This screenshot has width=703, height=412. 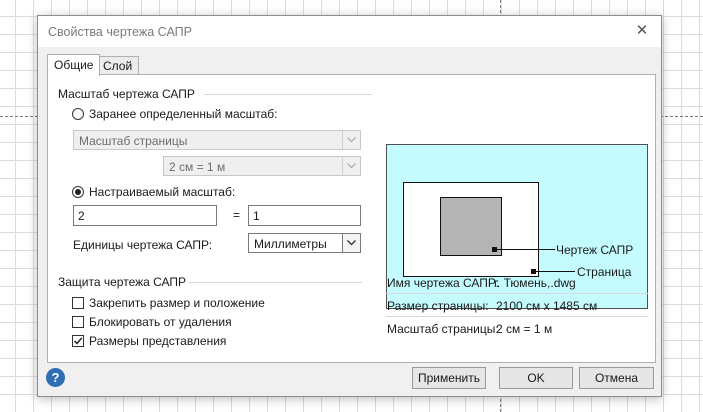 I want to click on tab-layer-label: Слой, so click(x=118, y=66).